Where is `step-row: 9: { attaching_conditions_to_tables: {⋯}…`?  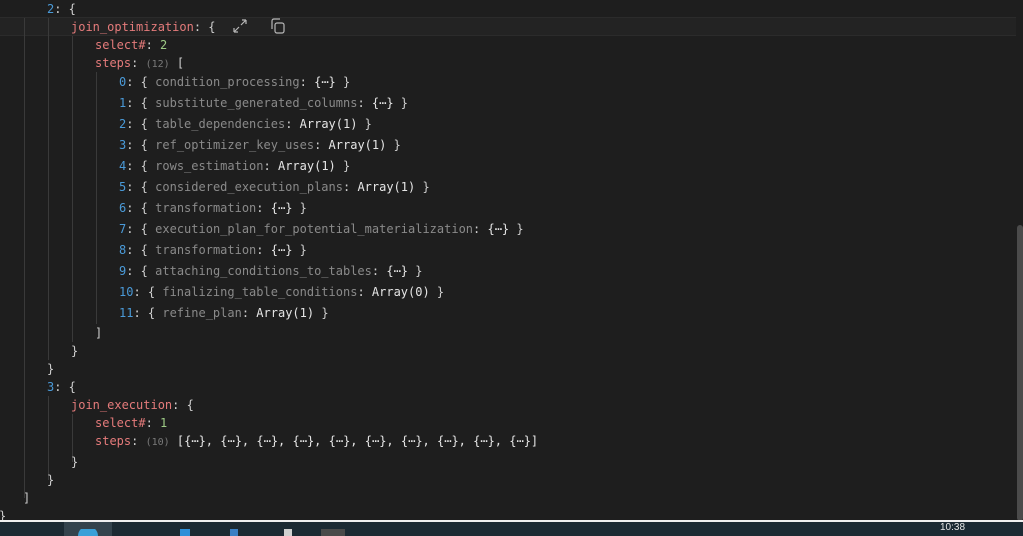 step-row: 9: { attaching_conditions_to_tables: {⋯}… is located at coordinates (270, 271).